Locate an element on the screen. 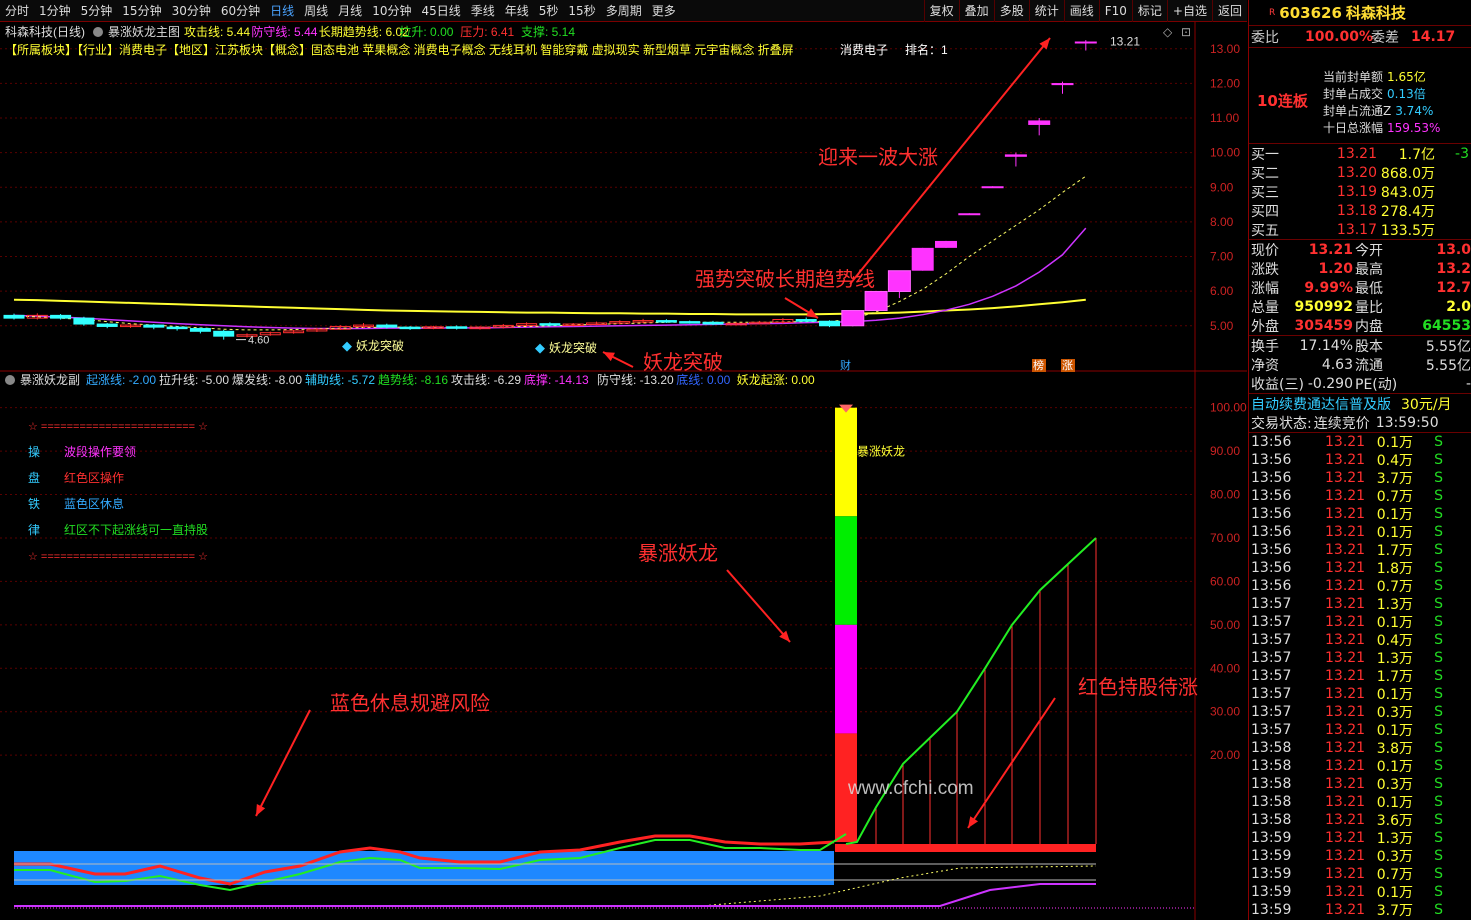  stat-value: - is located at coordinates (1468, 383).